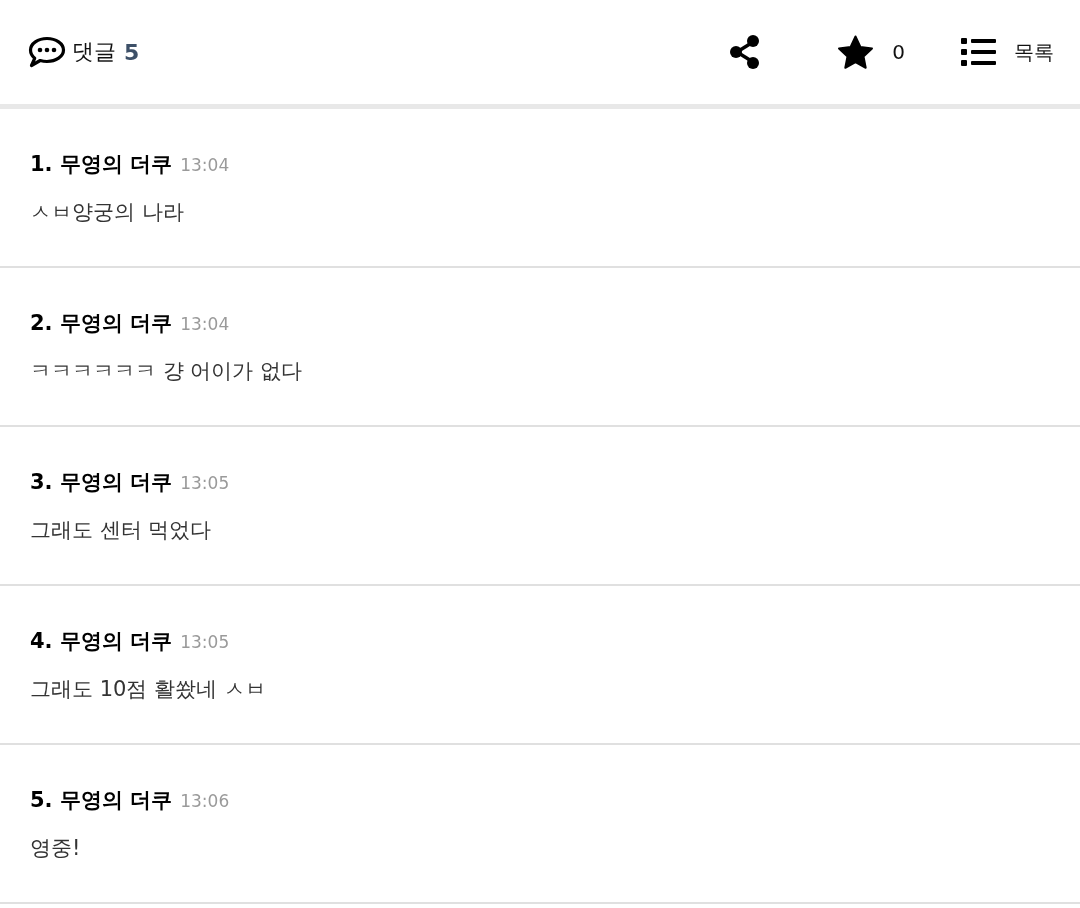 Image resolution: width=1080 pixels, height=908 pixels. Describe the element at coordinates (121, 530) in the screenshot. I see `comment-text: 그래도 센터 먹었다` at that location.